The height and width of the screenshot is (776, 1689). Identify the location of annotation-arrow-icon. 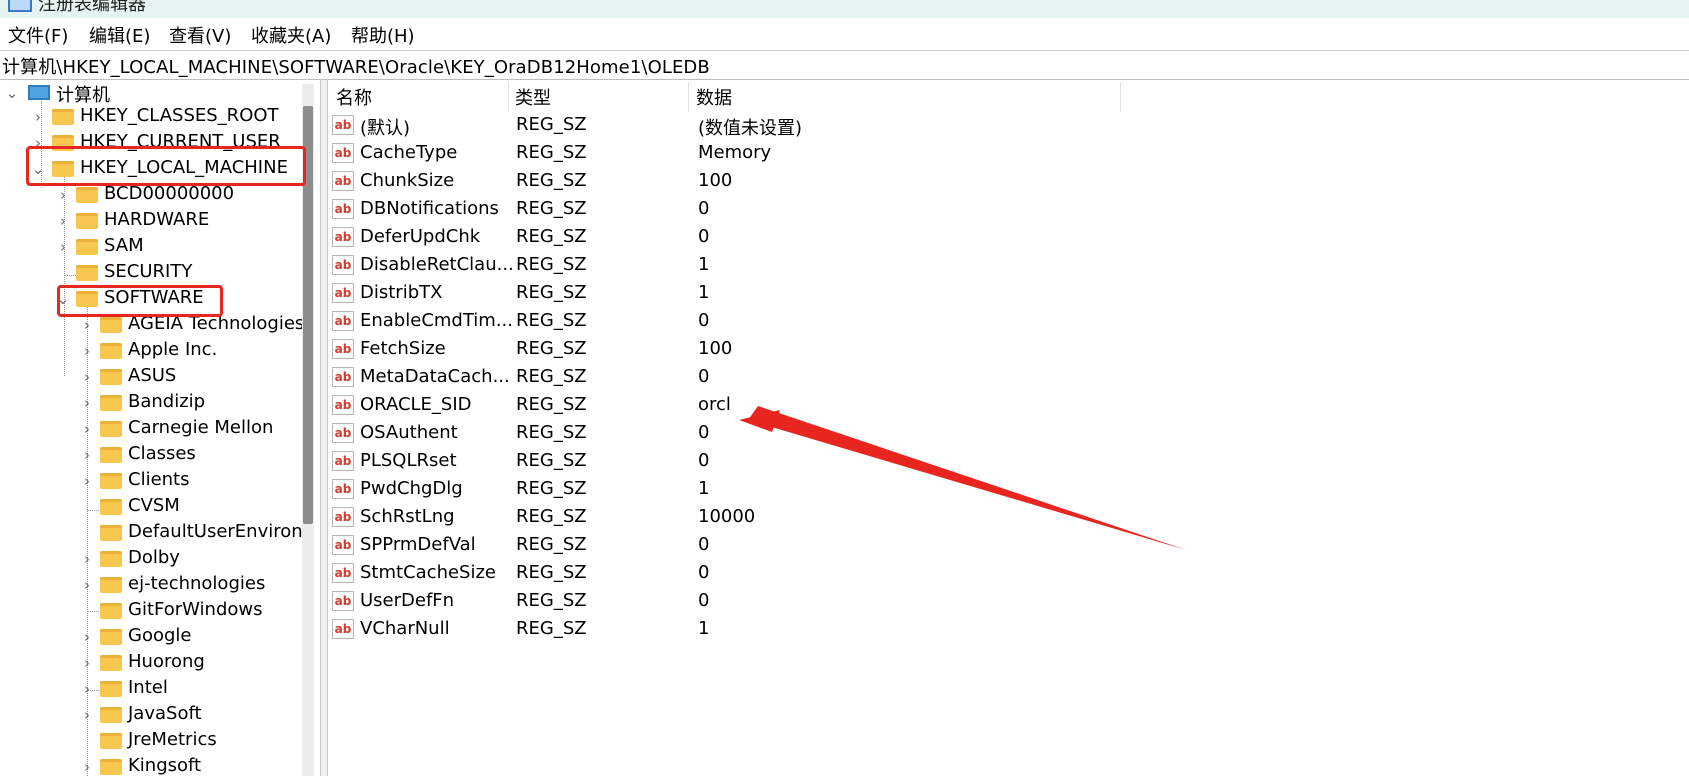
(962, 478).